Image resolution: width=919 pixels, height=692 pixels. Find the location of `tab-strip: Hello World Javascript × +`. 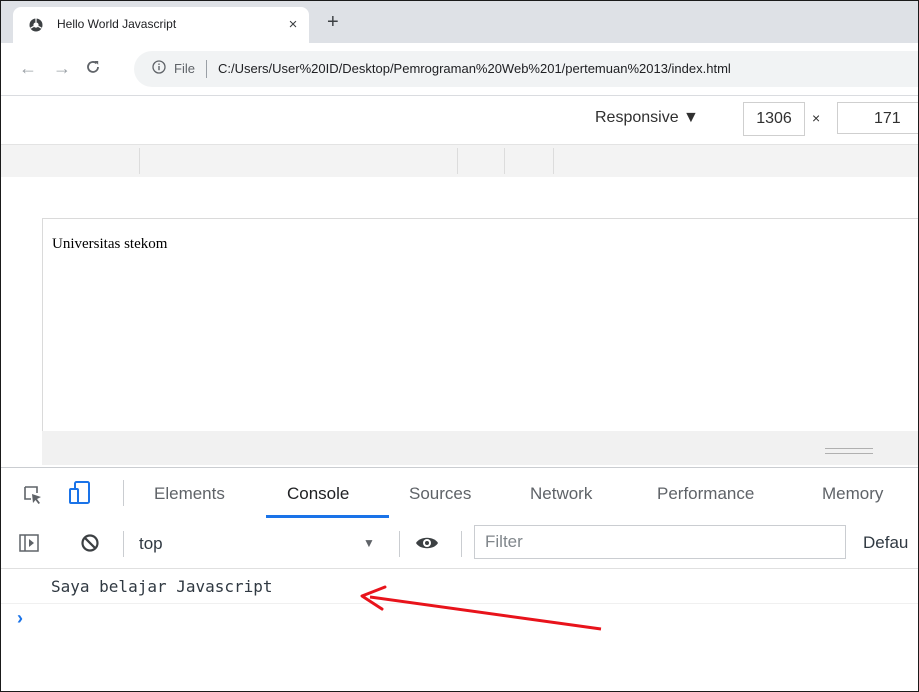

tab-strip: Hello World Javascript × + is located at coordinates (459, 22).